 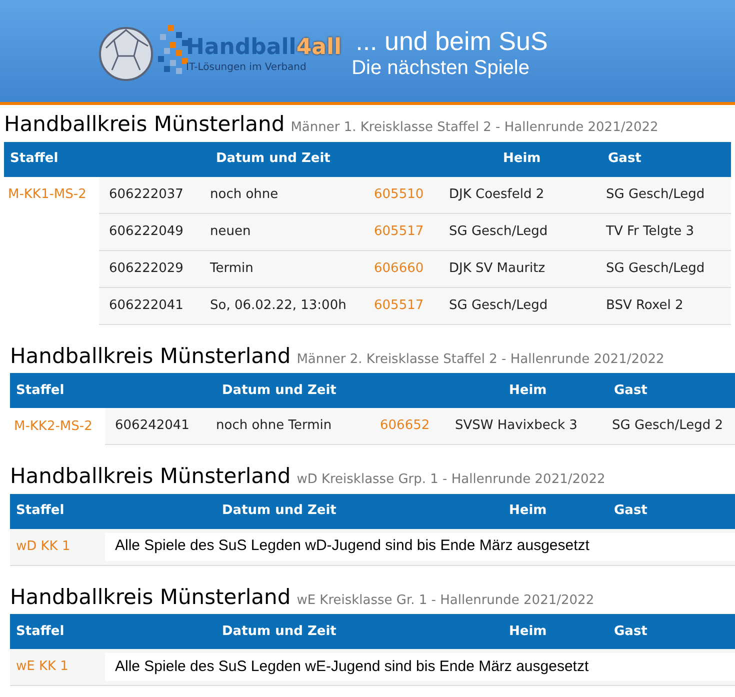 I want to click on section-subtitle: Männer 1. Kreisklasse Staffel 2 - Hallenrunde 2021/2022, so click(x=474, y=128).